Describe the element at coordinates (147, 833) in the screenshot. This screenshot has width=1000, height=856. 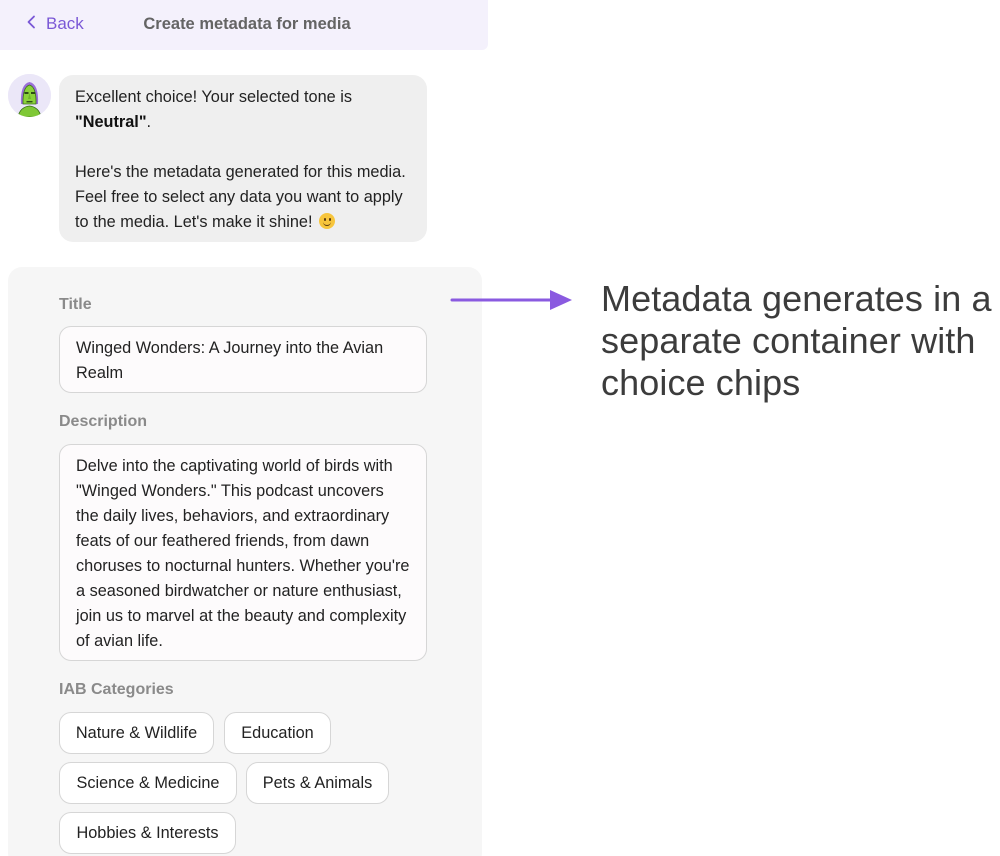
I see `category-chip: Hobbies & Interests` at that location.